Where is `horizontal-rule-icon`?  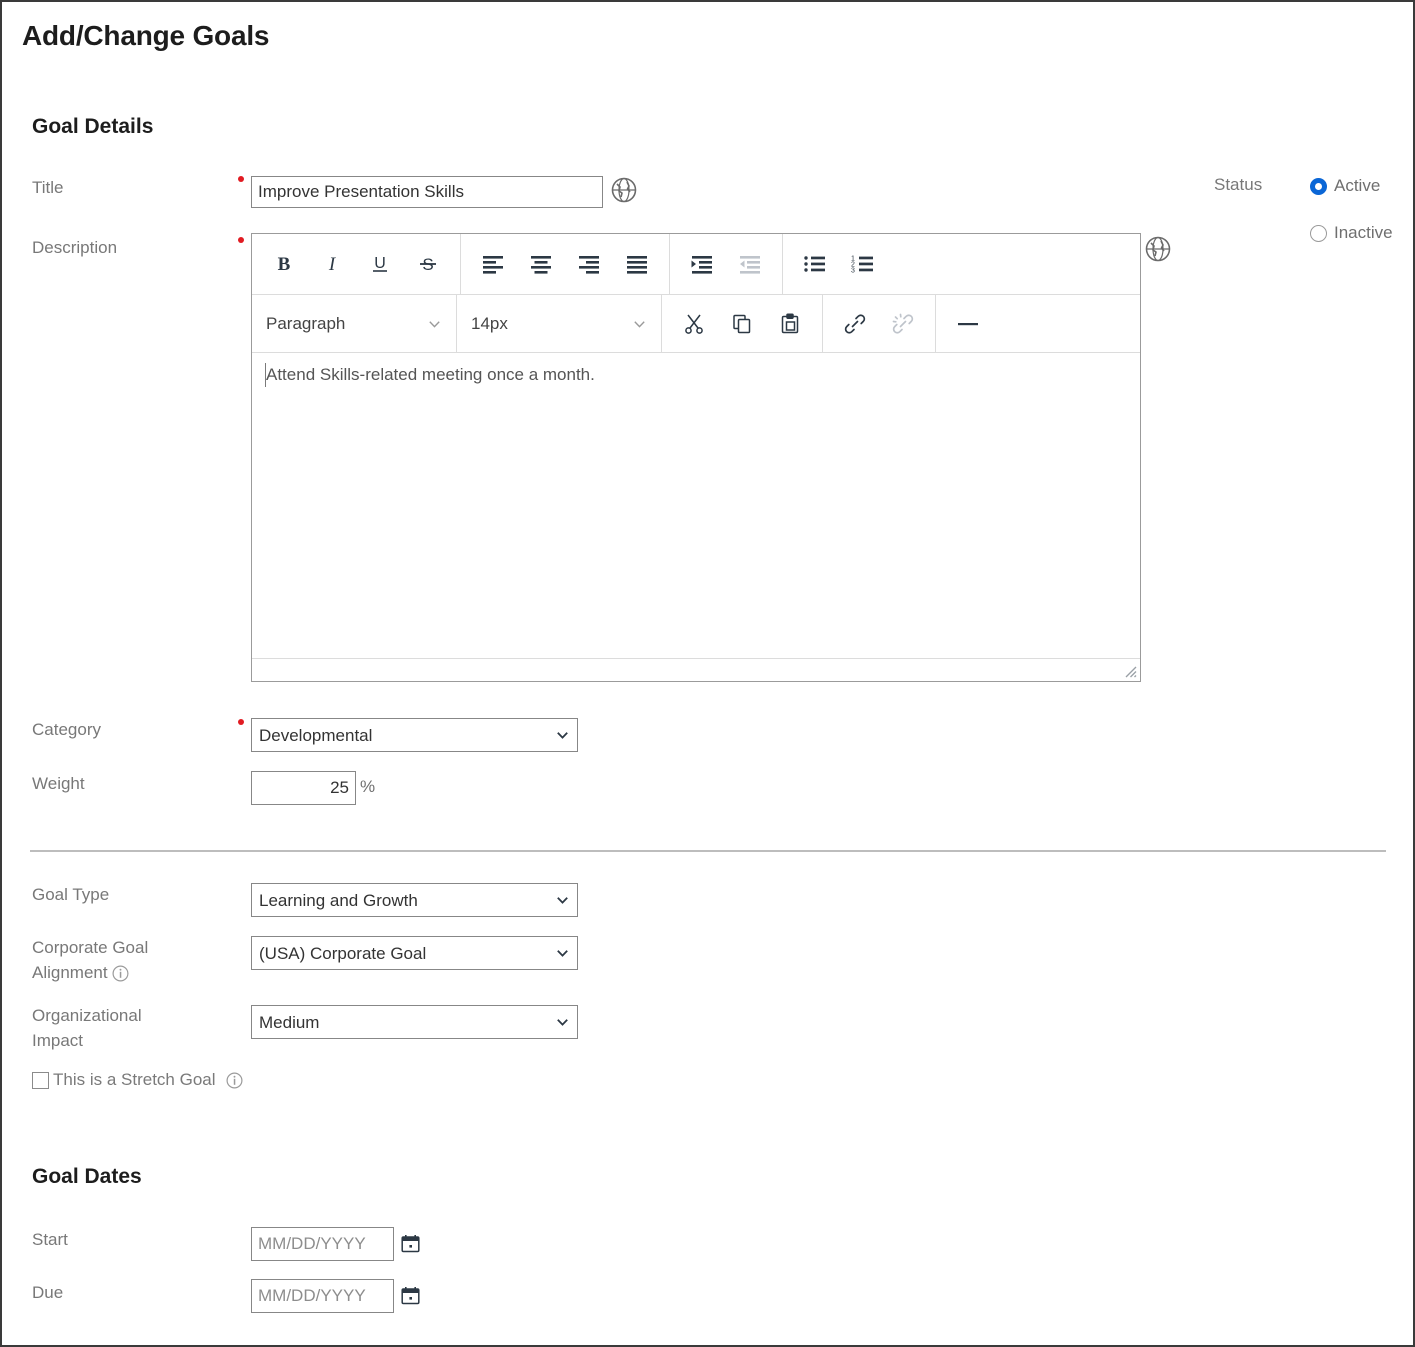
horizontal-rule-icon is located at coordinates (968, 324).